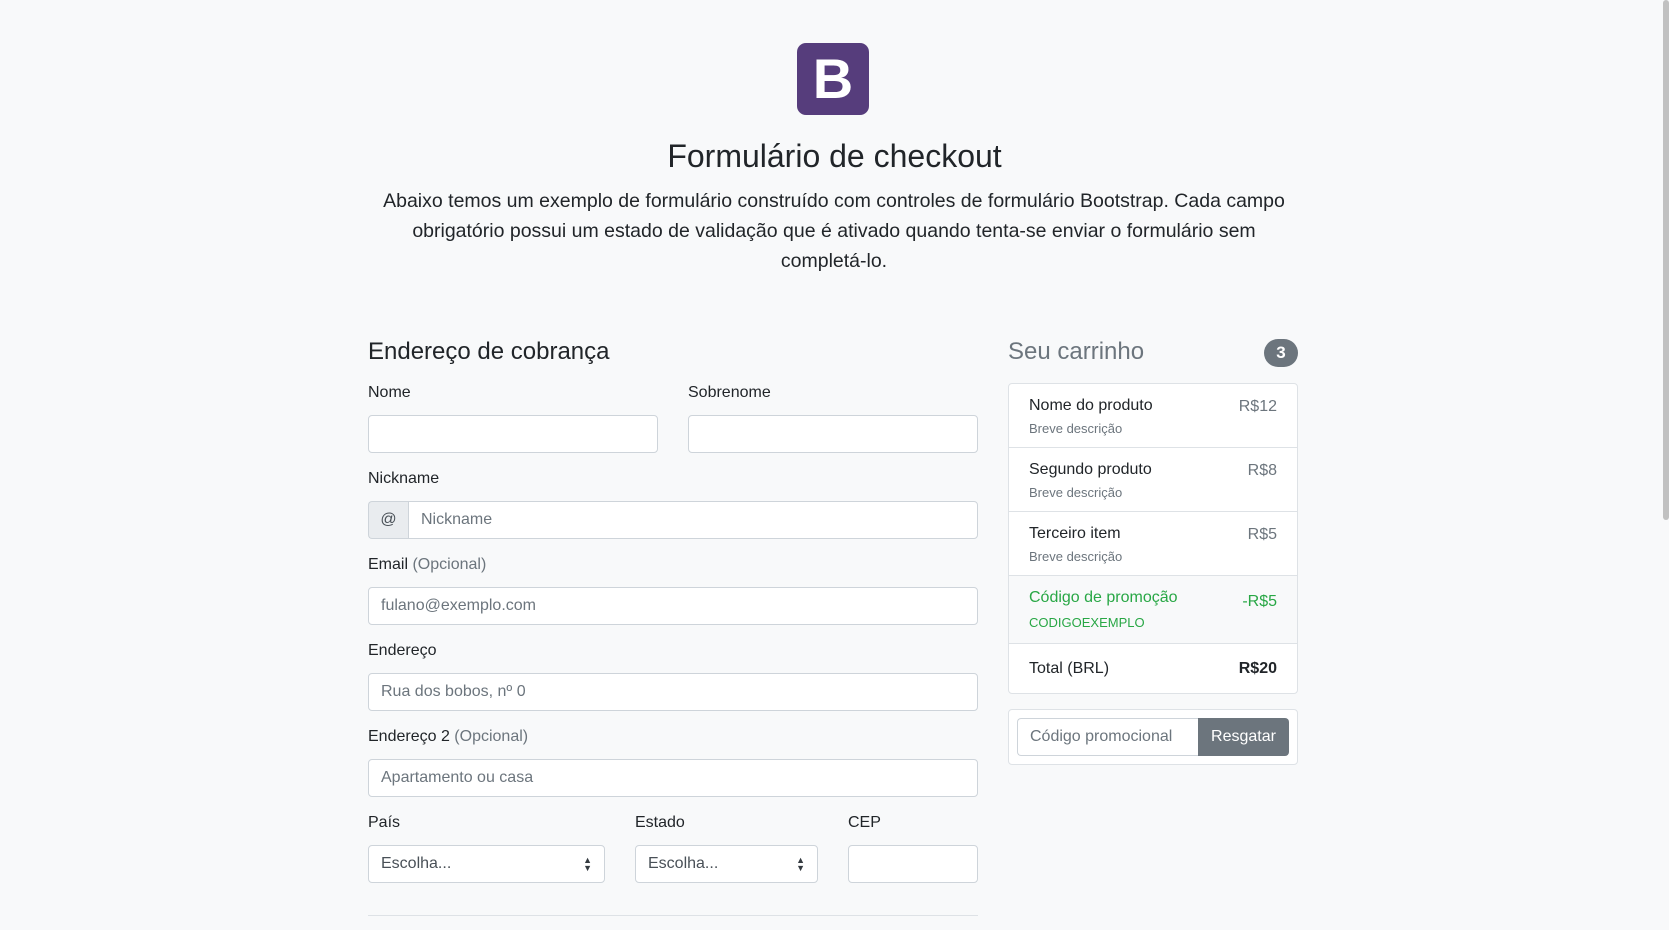 The image size is (1669, 930). I want to click on redeem-button: Resgatar, so click(1243, 737).